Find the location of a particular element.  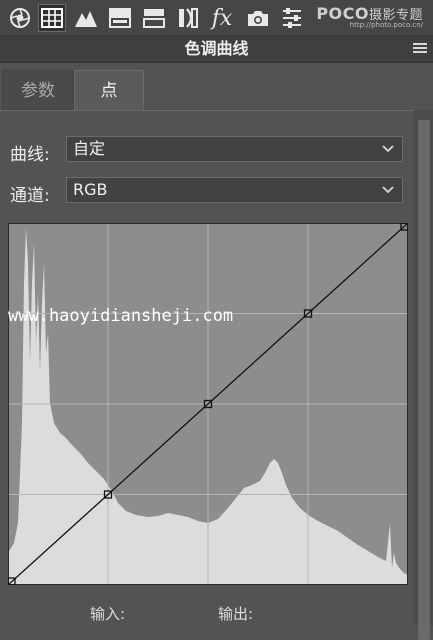

scrollbar-thumb is located at coordinates (424, 380).